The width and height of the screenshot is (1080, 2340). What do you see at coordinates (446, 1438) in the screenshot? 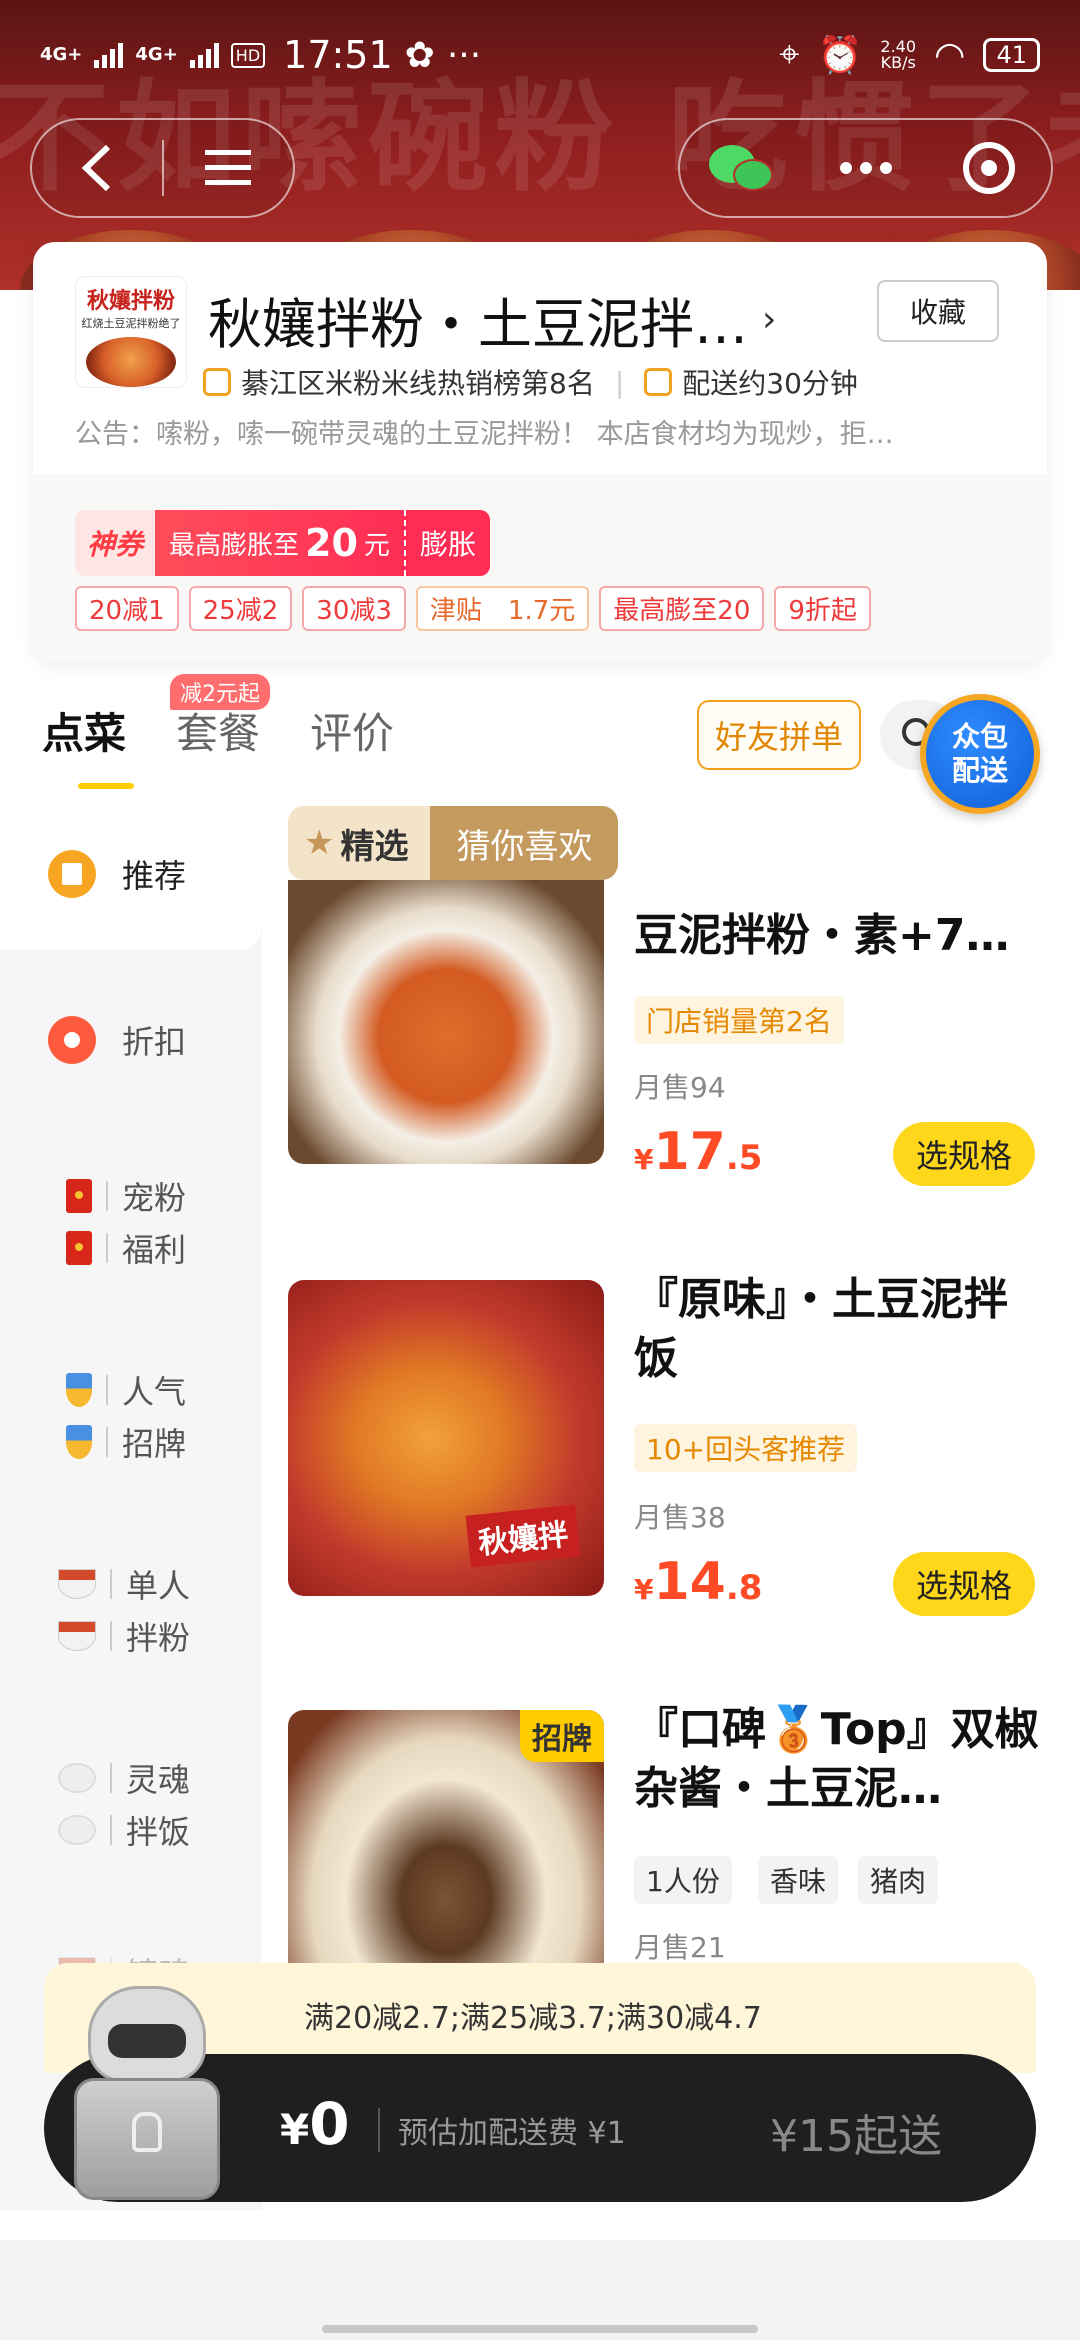
I see `product-image: 秋孃拌` at bounding box center [446, 1438].